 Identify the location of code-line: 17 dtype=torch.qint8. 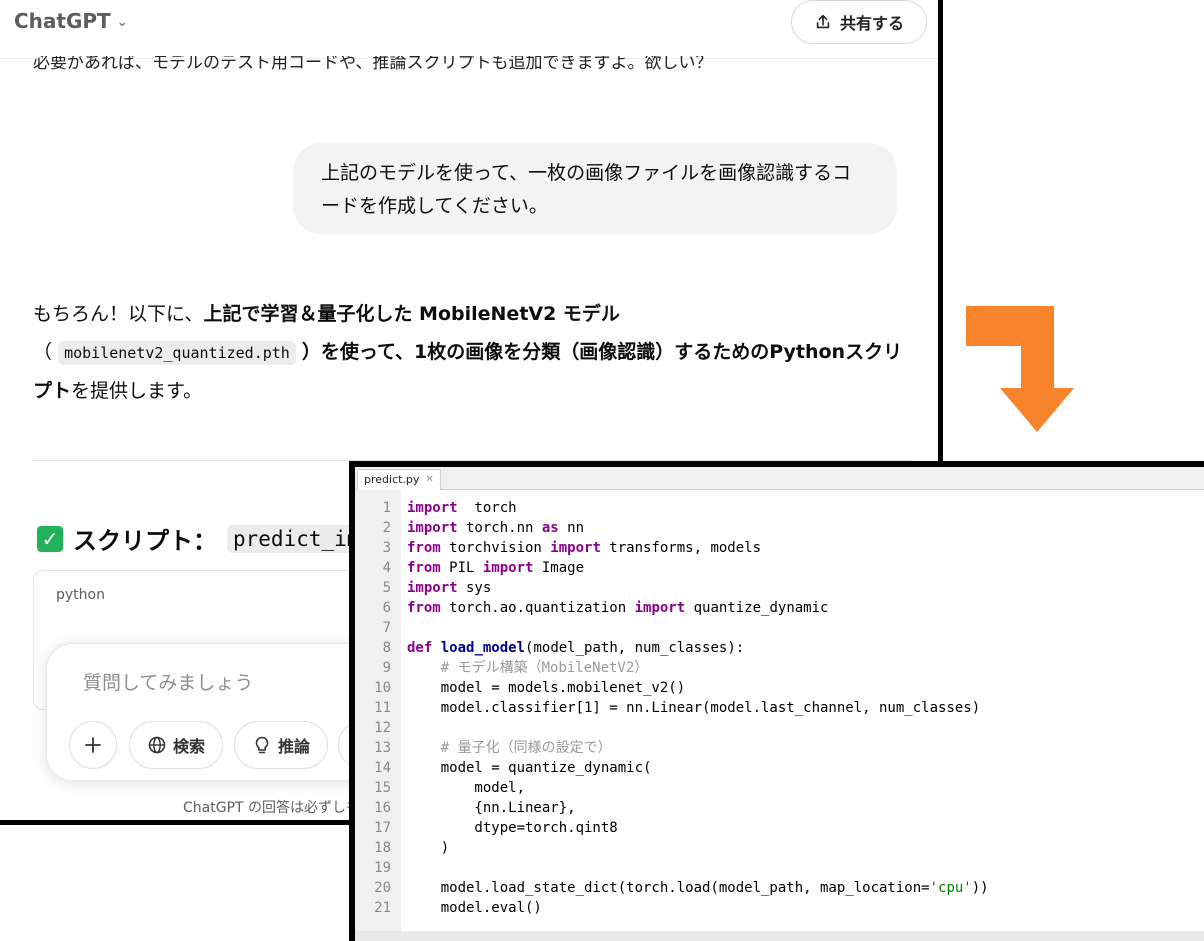
(779, 828).